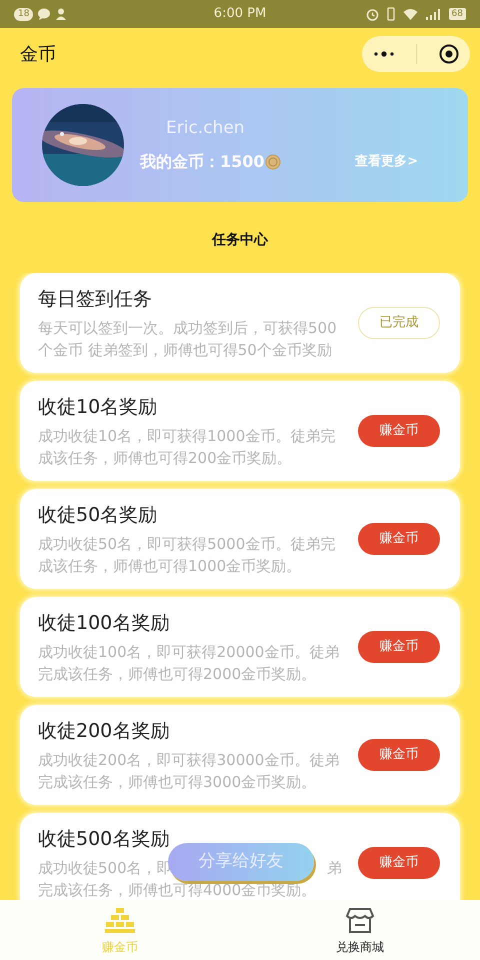 The height and width of the screenshot is (960, 480). I want to click on task-description: 成功收徒10名，即可获得1000金币。徒弟完成该任务，师傅也可得200金币奖励。, so click(187, 447).